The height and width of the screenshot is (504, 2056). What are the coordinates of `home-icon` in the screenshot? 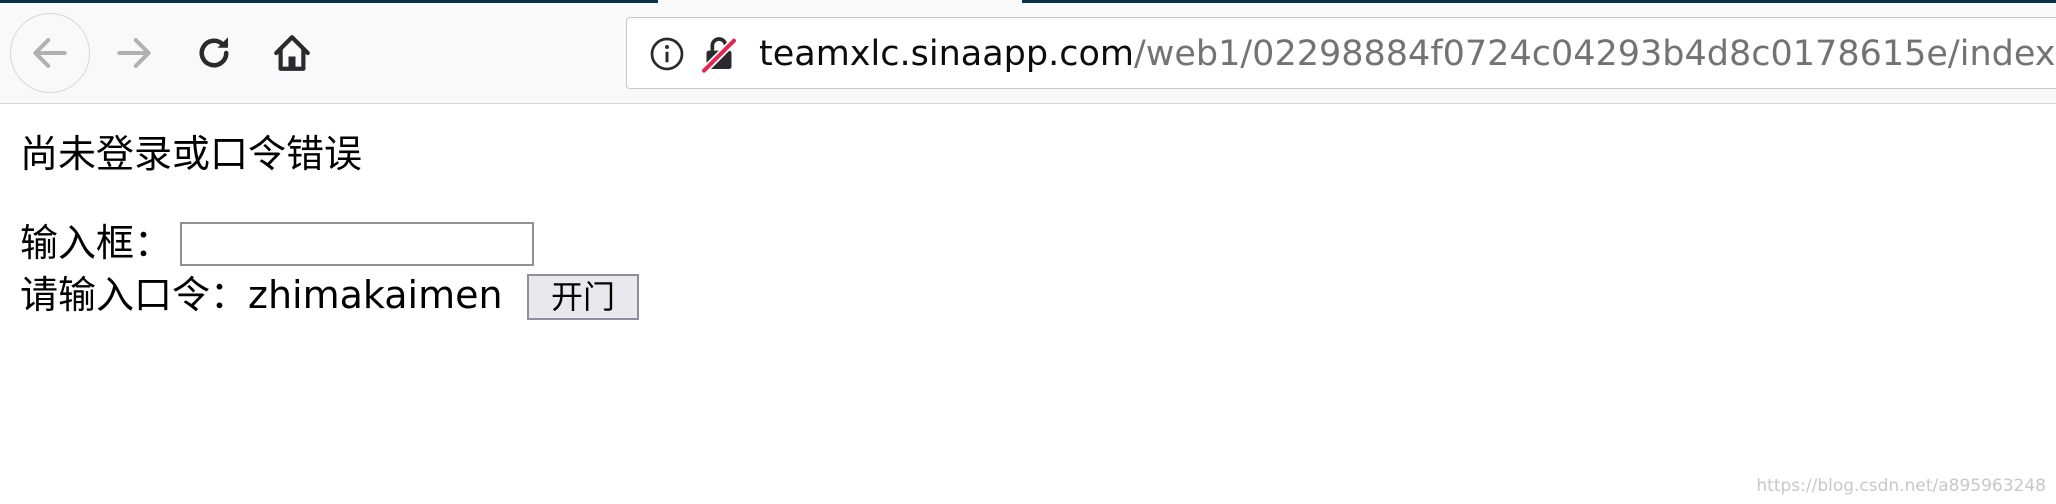 It's located at (292, 53).